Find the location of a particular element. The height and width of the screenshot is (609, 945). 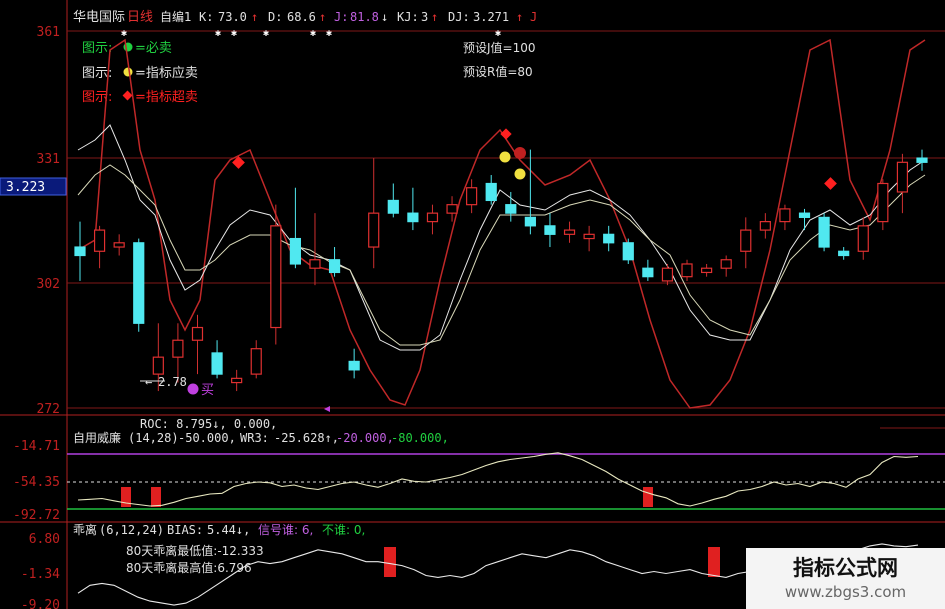

williams-v1: -50.000, is located at coordinates (207, 438).